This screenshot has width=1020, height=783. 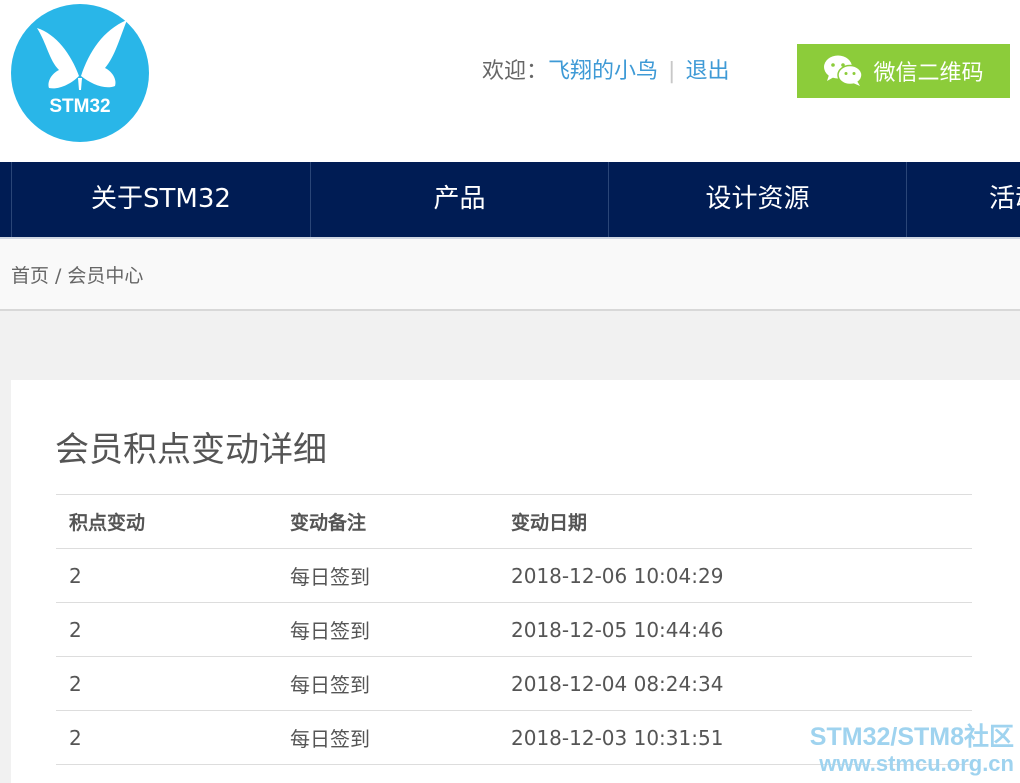 What do you see at coordinates (707, 71) in the screenshot?
I see `logout-link: 退出` at bounding box center [707, 71].